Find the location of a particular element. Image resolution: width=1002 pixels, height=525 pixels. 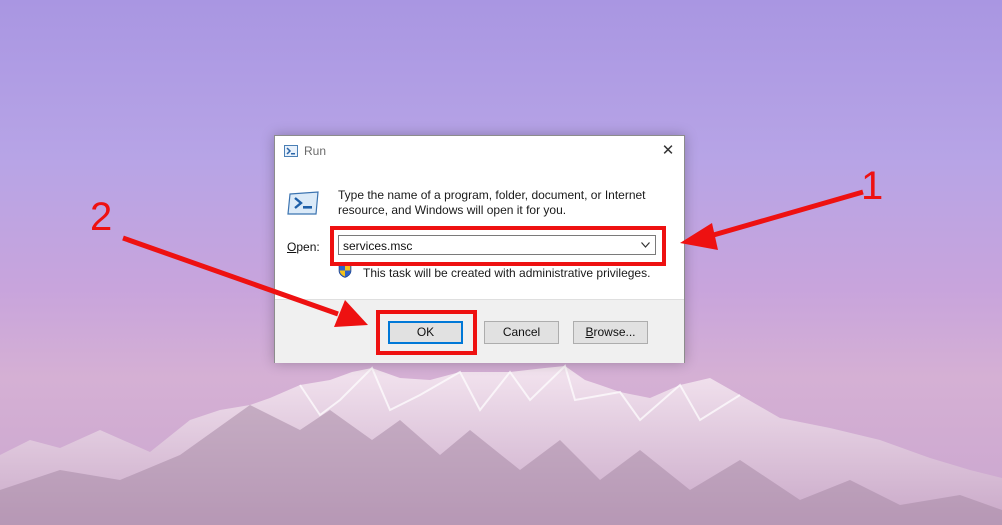

arrow-1-head is located at coordinates (699, 236).